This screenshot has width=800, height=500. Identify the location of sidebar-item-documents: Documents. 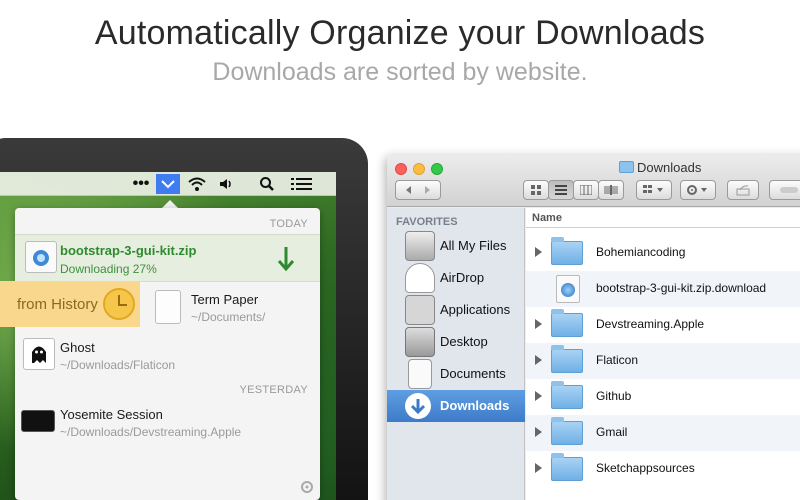
(456, 374).